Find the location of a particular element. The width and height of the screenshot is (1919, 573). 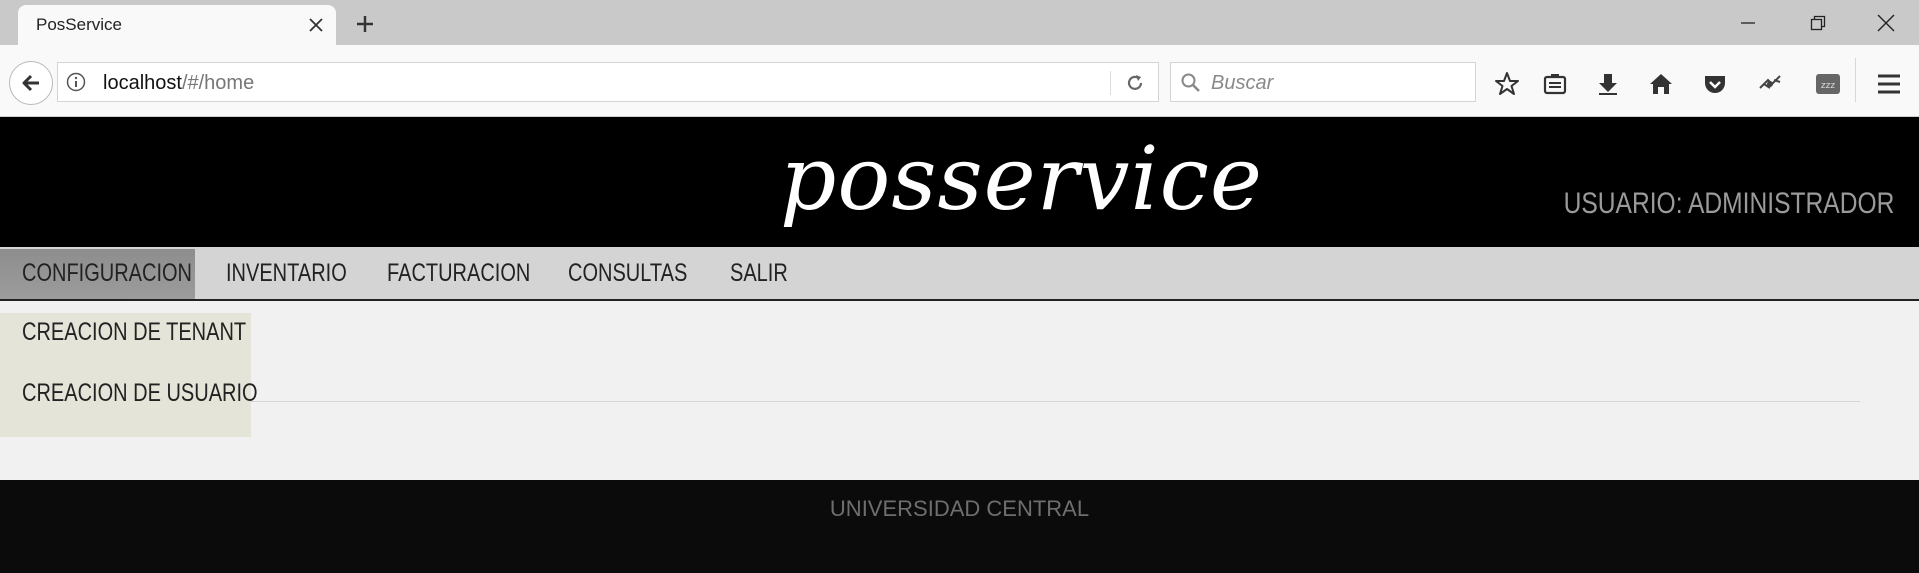

menu-item-consultas: CONSULTAS is located at coordinates (627, 273).